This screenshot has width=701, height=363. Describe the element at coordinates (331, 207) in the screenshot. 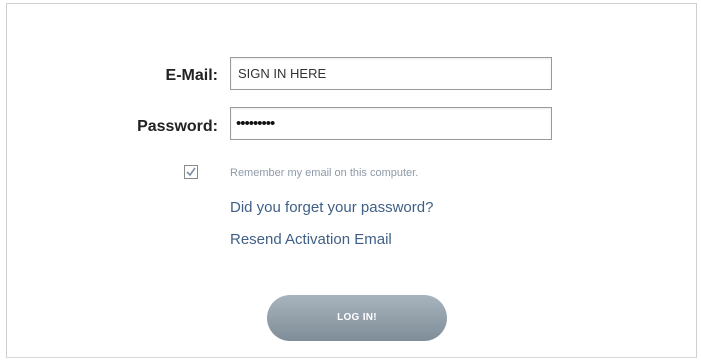

I see `forgot-password-link: Did you forget your password?` at that location.